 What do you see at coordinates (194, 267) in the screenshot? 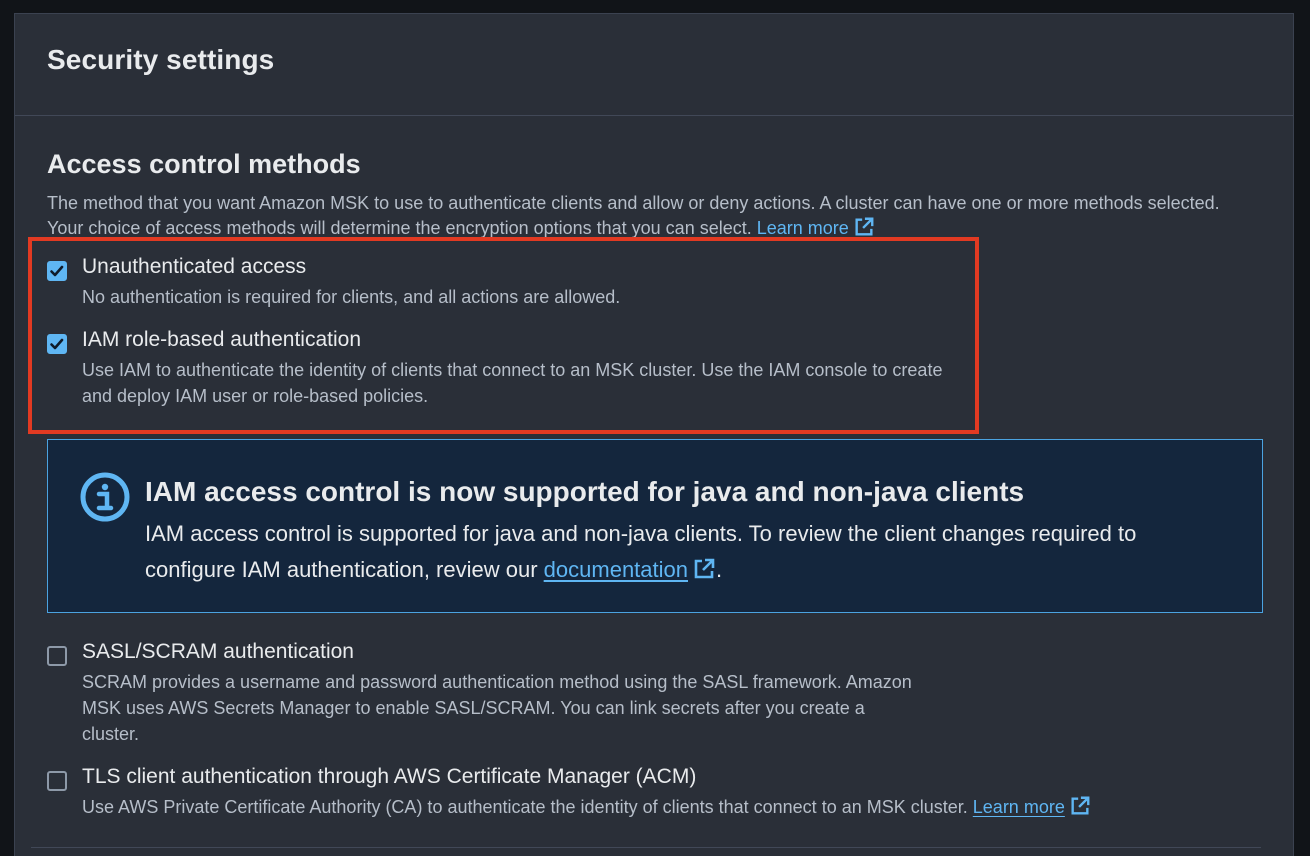
I see `unauthenticated-access-label: Unauthenticated access` at bounding box center [194, 267].